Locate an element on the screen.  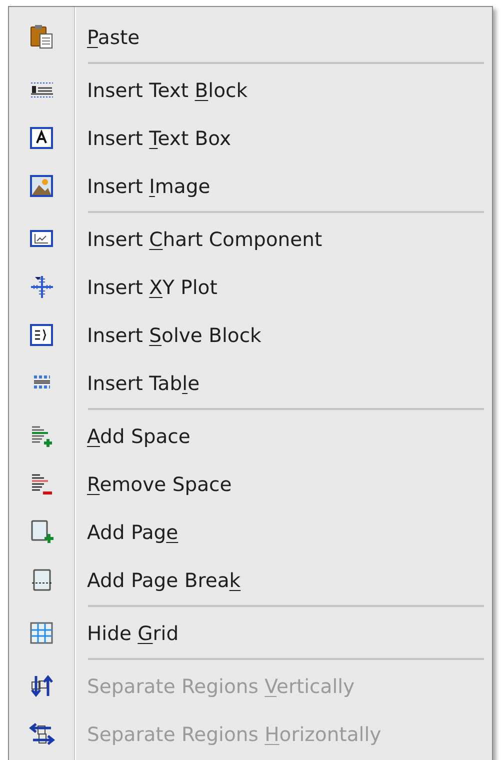
plot-axes-icon is located at coordinates (42, 287).